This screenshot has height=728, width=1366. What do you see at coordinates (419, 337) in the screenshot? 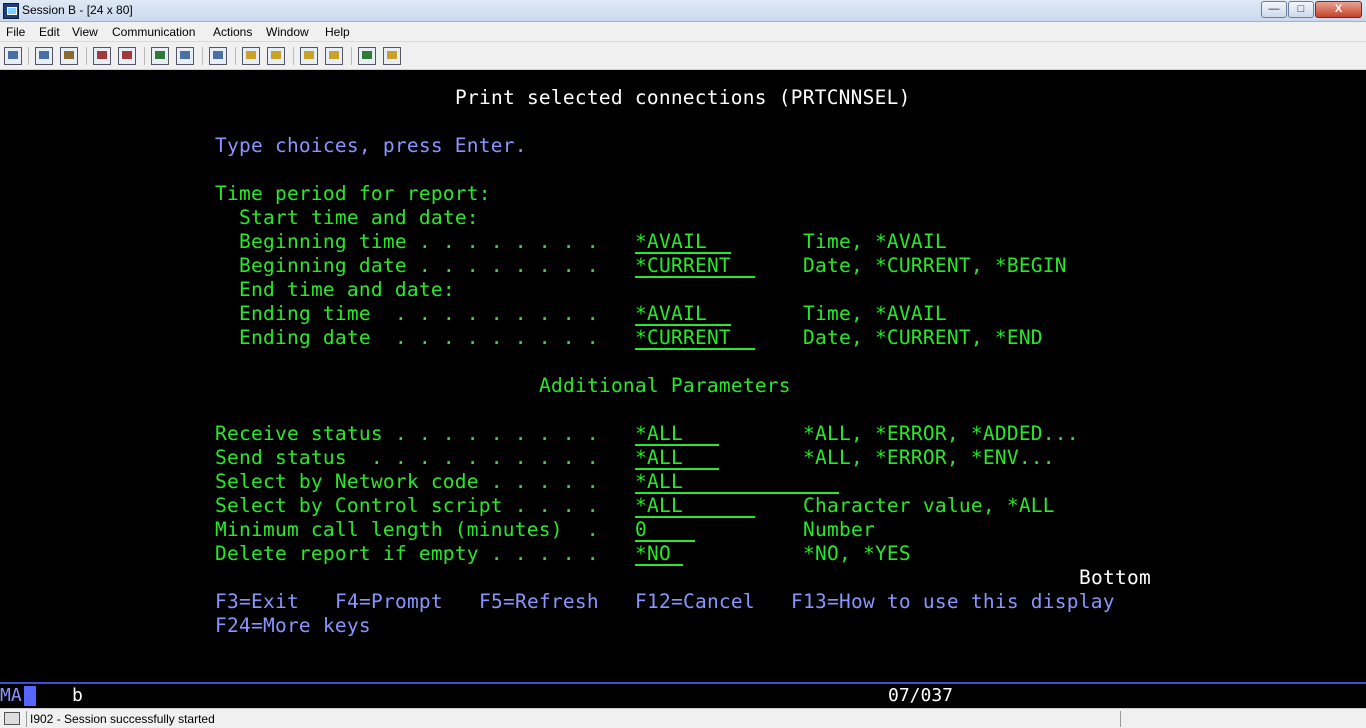
I see `ending-date-label: Ending date . . . . . . . . .` at bounding box center [419, 337].